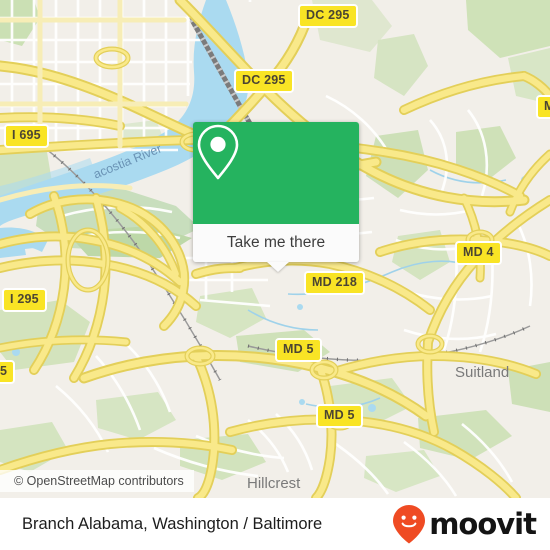  I want to click on road-shield-md5-partial-west: 5, so click(8, 372).